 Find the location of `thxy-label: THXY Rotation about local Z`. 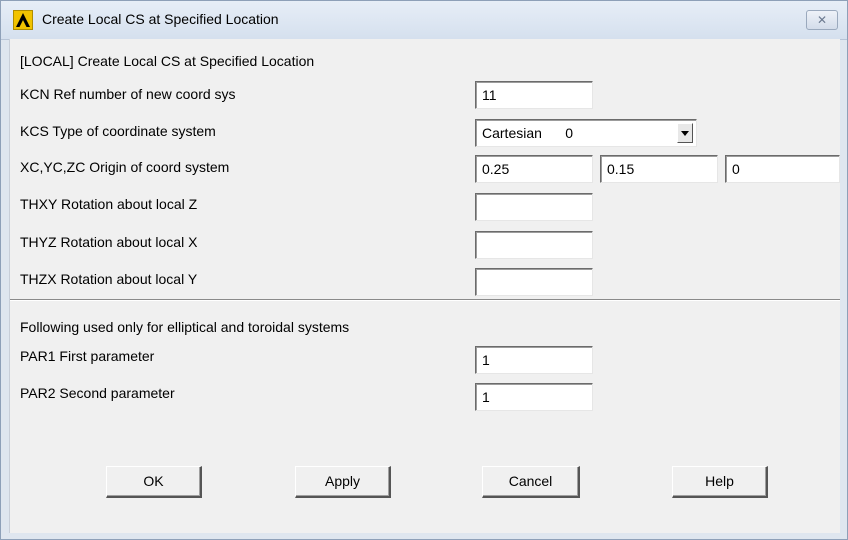

thxy-label: THXY Rotation about local Z is located at coordinates (109, 204).